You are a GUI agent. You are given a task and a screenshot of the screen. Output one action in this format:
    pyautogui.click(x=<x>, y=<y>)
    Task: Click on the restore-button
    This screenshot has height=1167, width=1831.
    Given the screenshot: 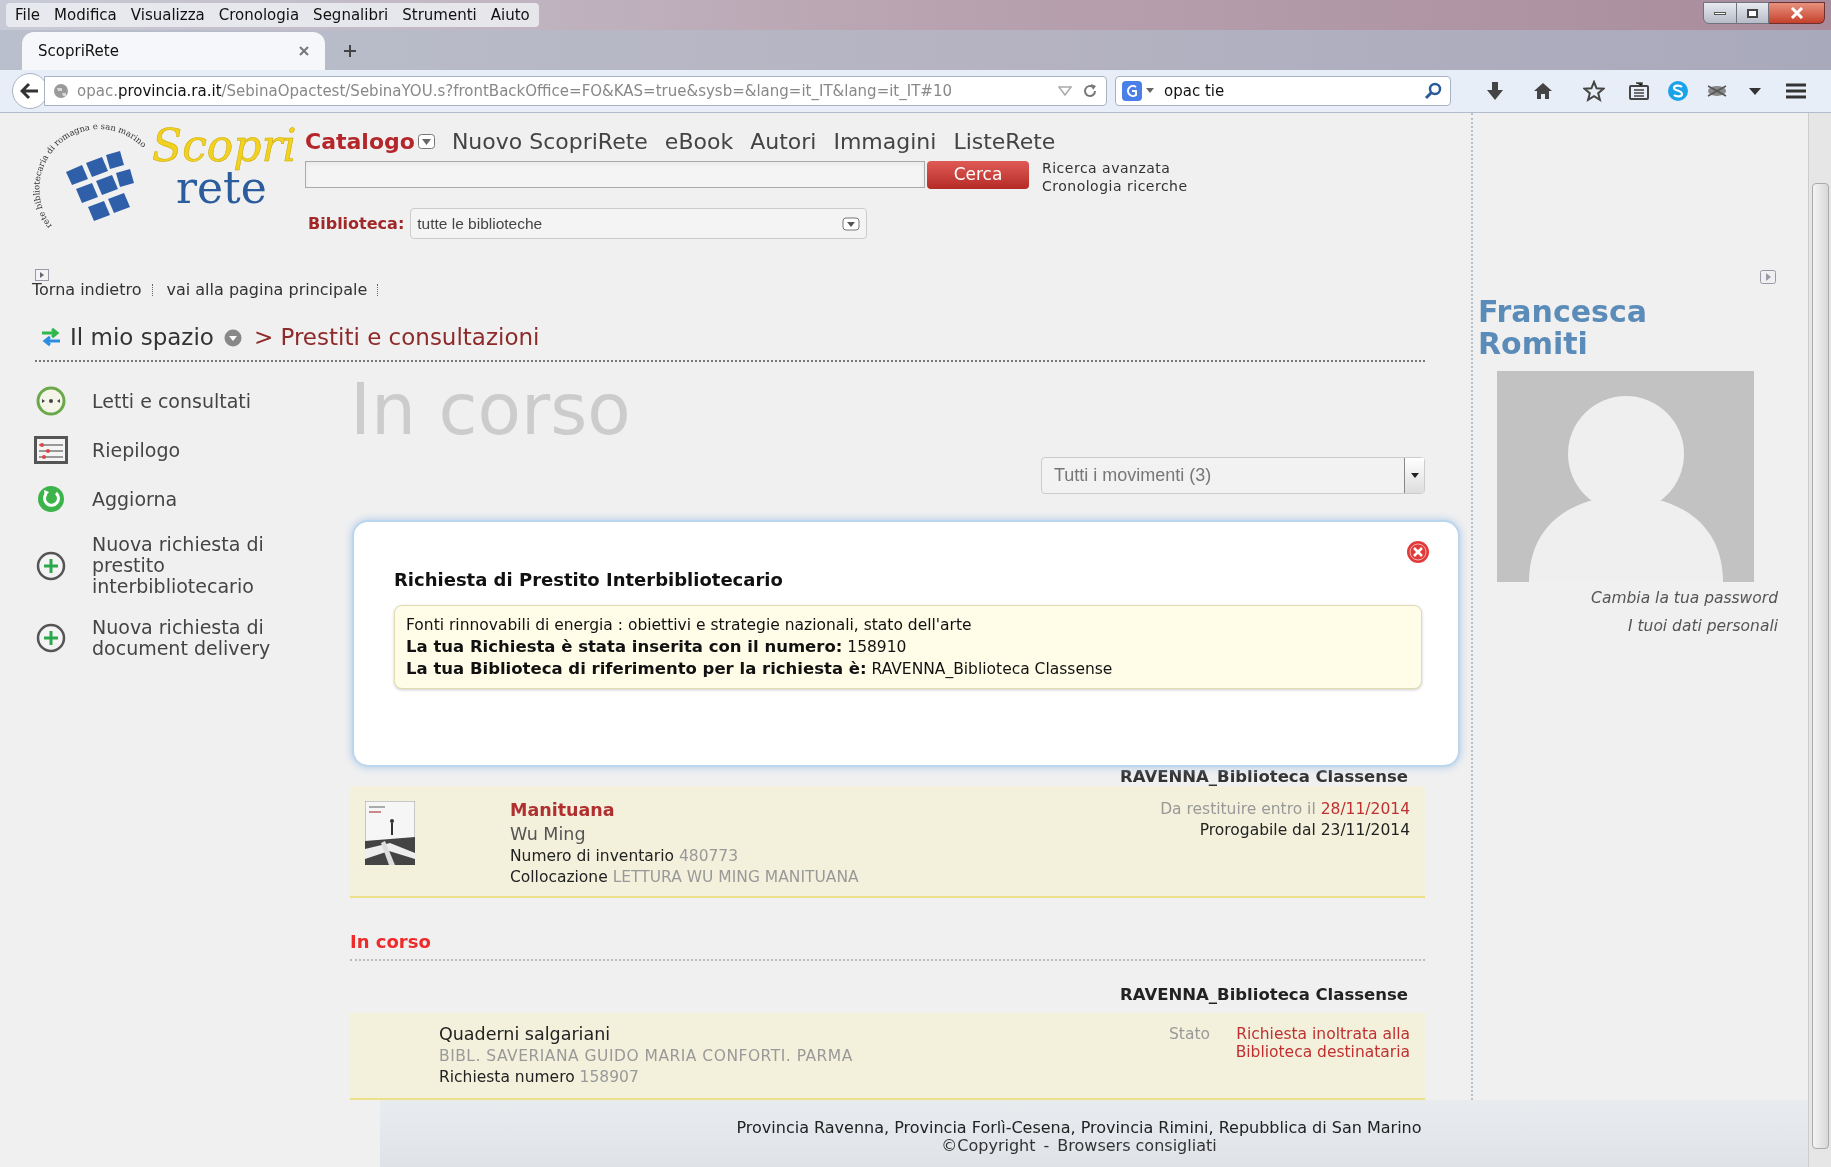 What is the action you would take?
    pyautogui.click(x=1753, y=13)
    